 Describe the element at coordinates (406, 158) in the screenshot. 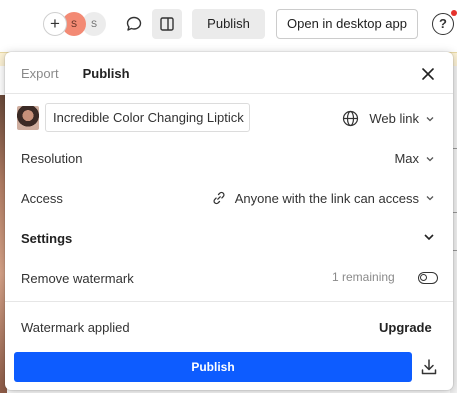

I see `resolution-value: Max` at that location.